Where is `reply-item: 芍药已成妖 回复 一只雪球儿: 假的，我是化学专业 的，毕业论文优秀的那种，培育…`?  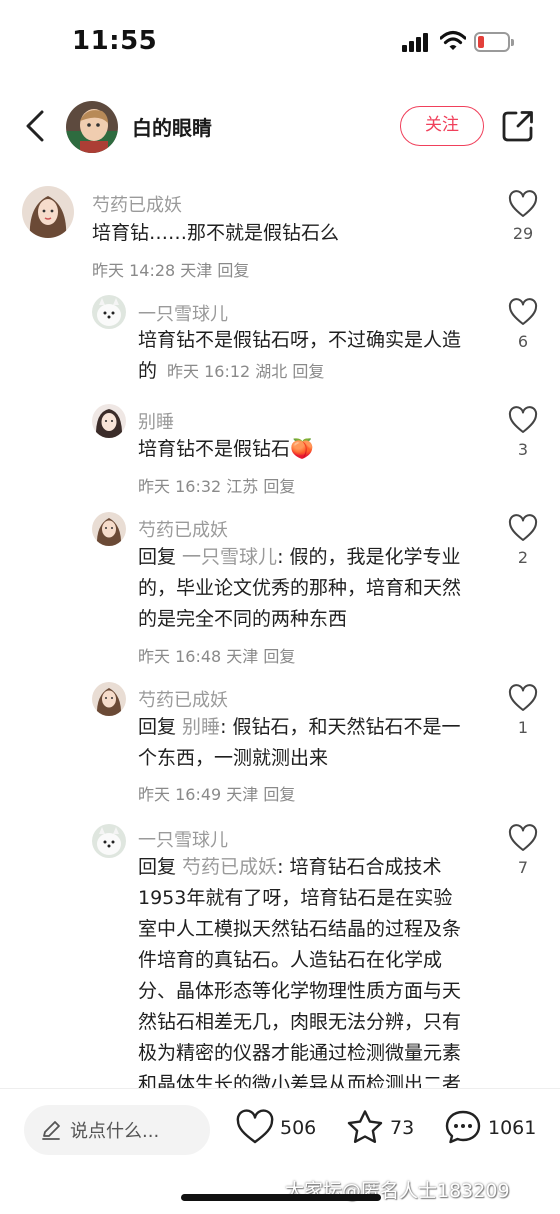 reply-item: 芍药已成妖 回复 一只雪球儿: 假的，我是化学专业 的，毕业论文优秀的那种，培育… is located at coordinates (280, 591).